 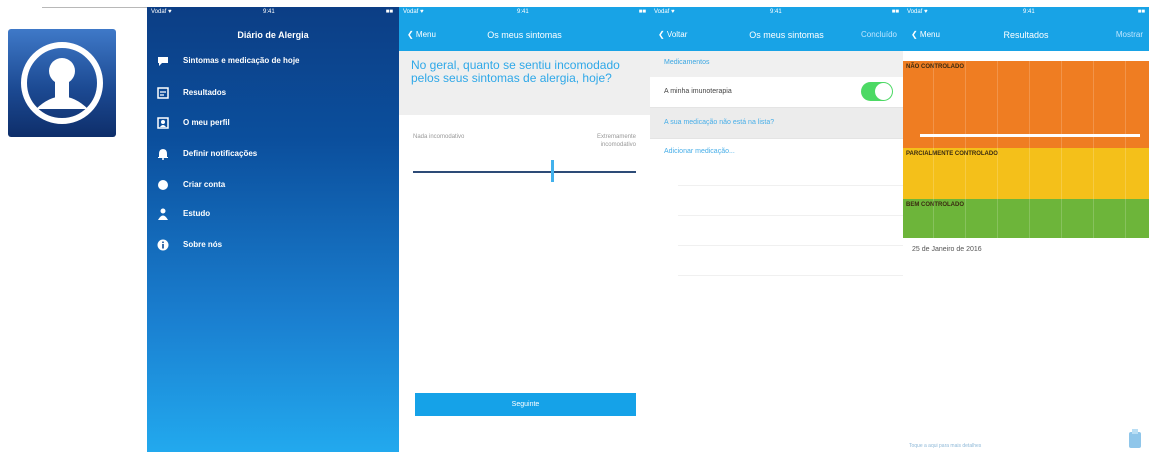 I want to click on band-partially-controlled: PARCIALMENTE CONTROLADO, so click(x=1026, y=173).